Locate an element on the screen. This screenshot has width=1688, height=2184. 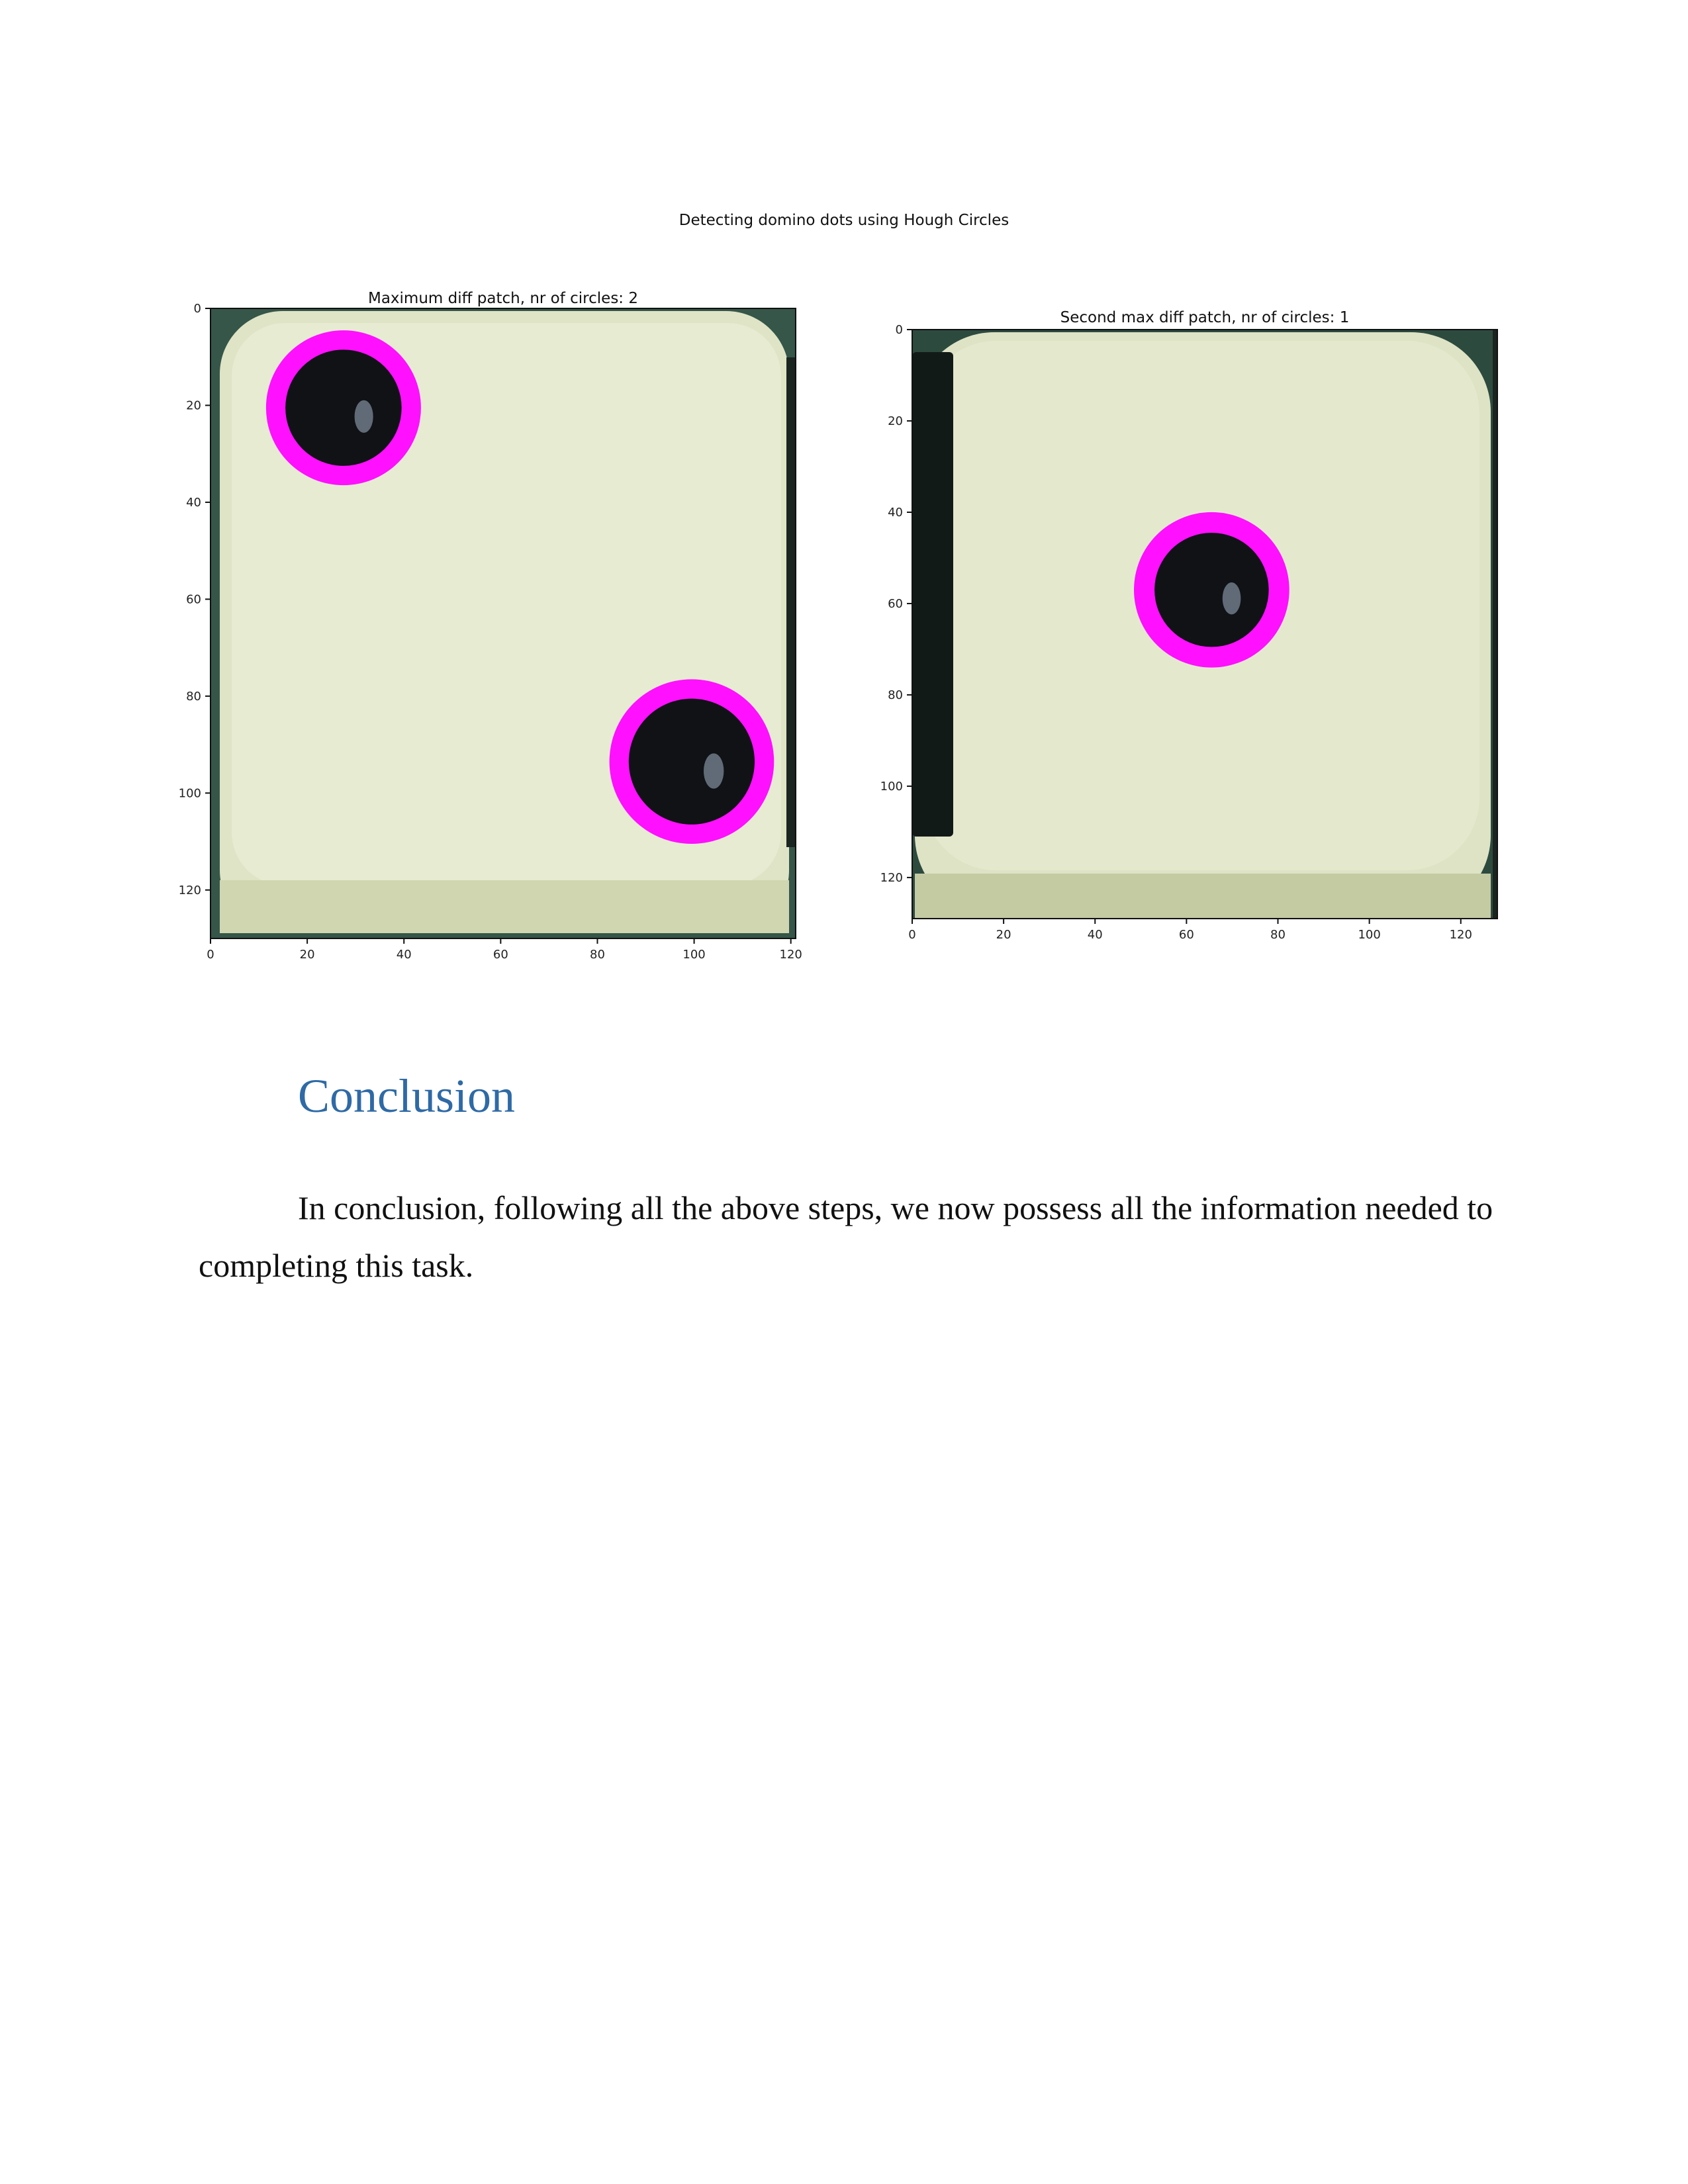
x-tick-label-second-max-diff-3: 60 is located at coordinates (1186, 935).